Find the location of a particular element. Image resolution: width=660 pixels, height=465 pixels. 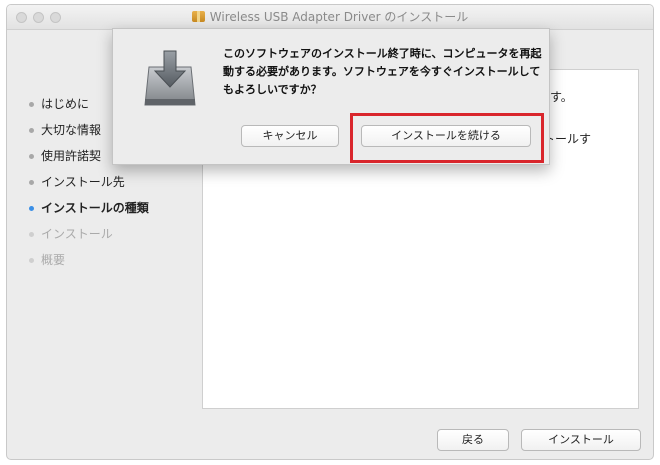

title-bar: Wireless USB Adapter Driver のインストール is located at coordinates (330, 17).